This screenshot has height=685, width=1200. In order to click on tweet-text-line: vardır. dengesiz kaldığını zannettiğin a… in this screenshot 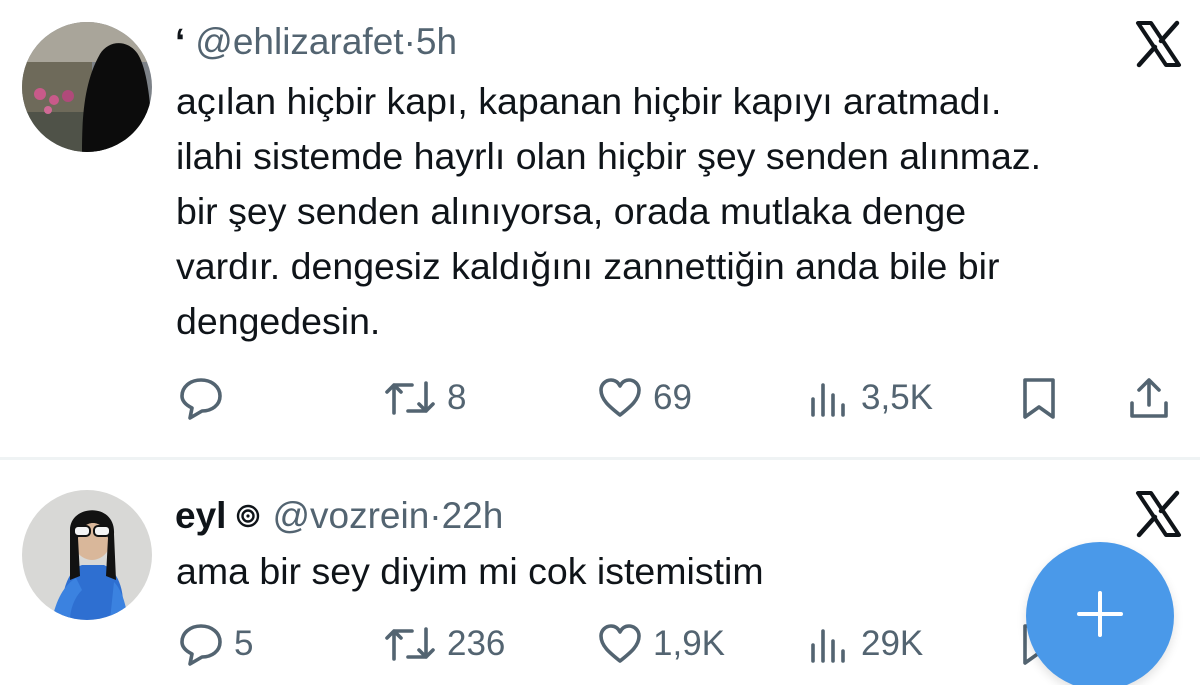, I will do `click(588, 266)`.